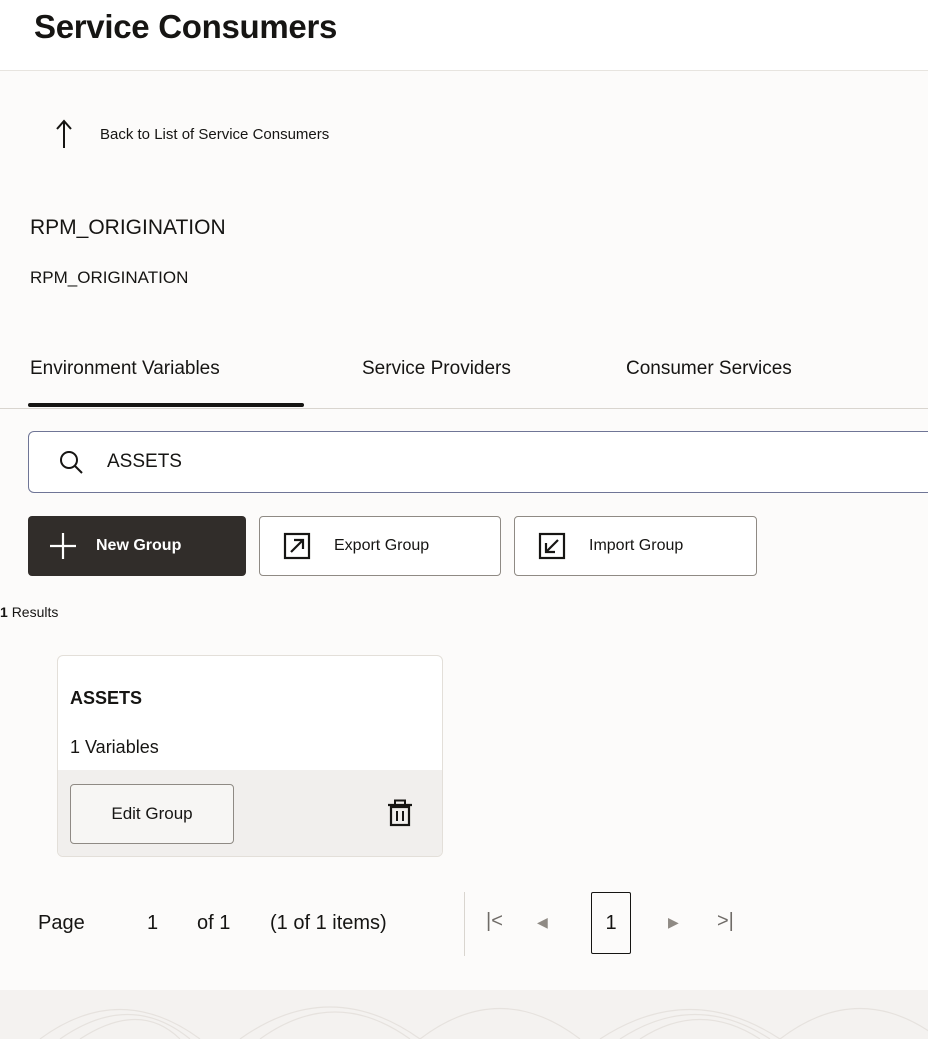  What do you see at coordinates (186, 26) in the screenshot?
I see `page-title: Service Consumers` at bounding box center [186, 26].